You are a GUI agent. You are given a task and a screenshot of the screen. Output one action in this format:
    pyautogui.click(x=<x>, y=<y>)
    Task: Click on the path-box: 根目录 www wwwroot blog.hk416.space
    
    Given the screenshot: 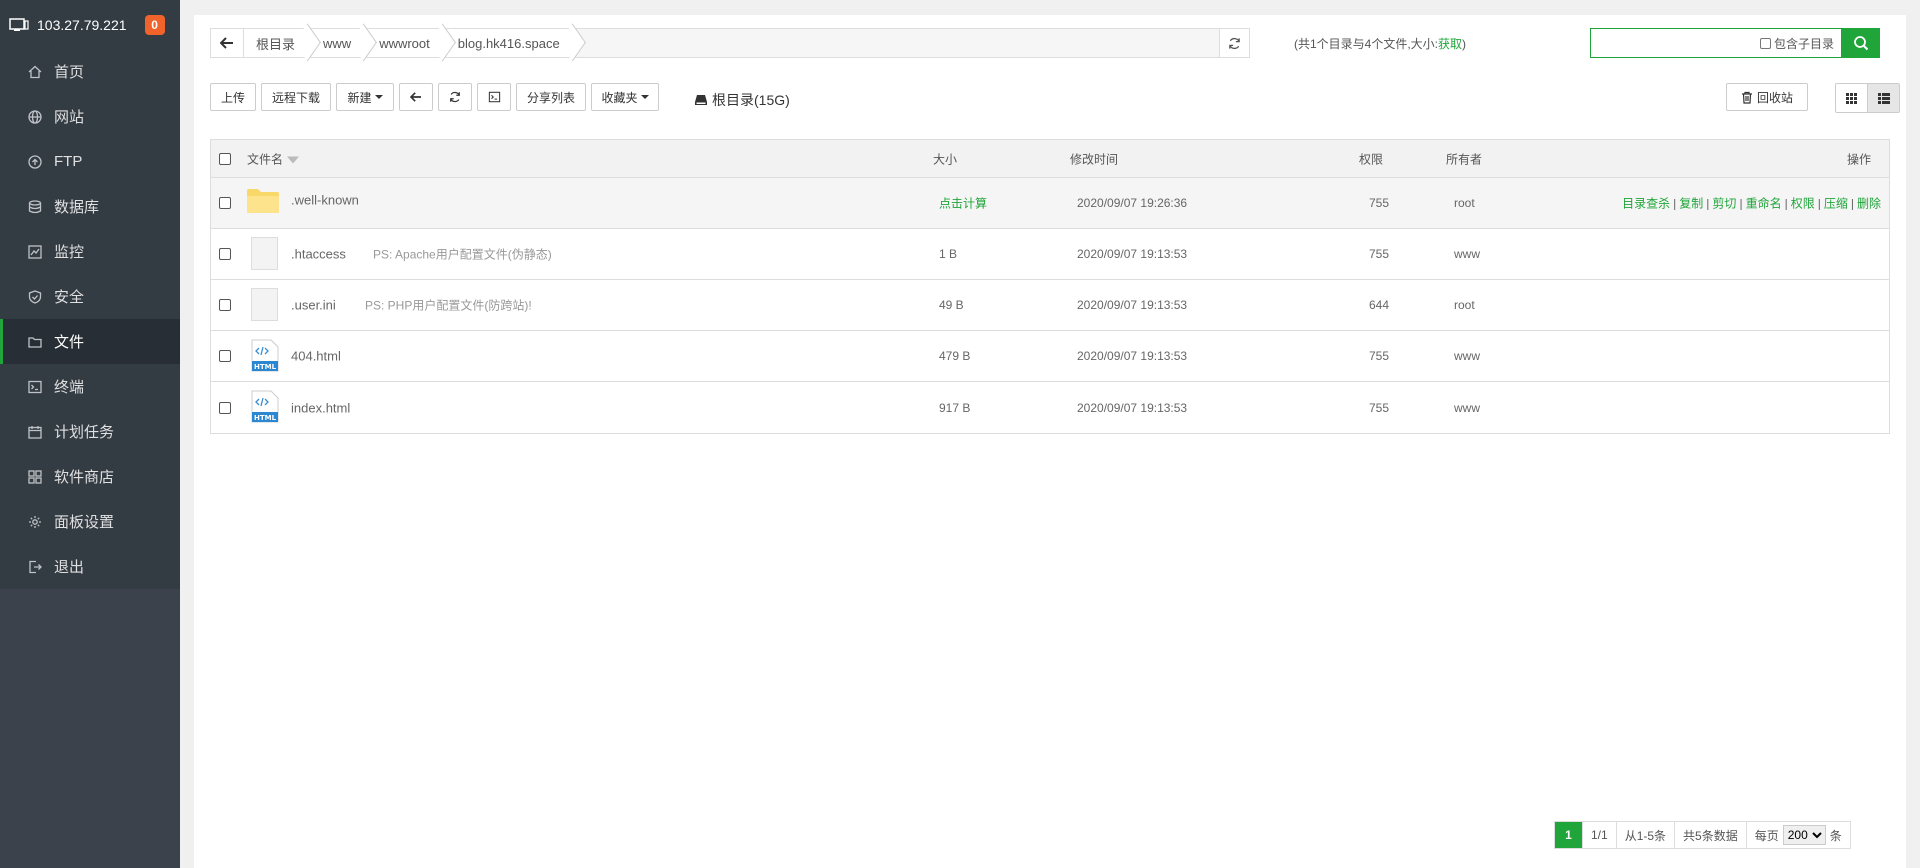 What is the action you would take?
    pyautogui.click(x=730, y=43)
    